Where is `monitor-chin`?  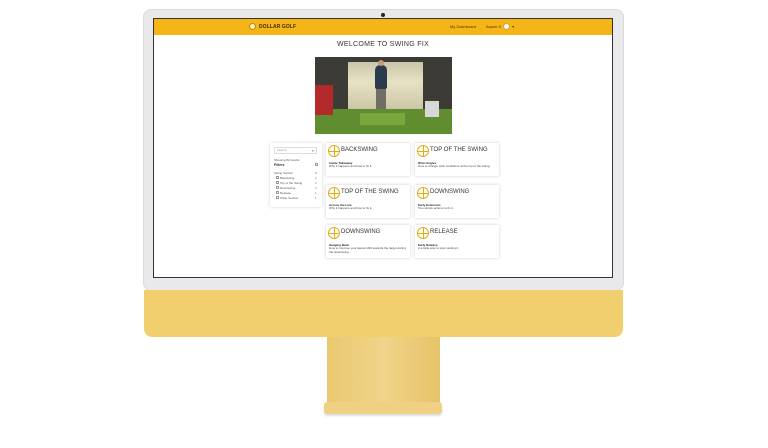
monitor-chin is located at coordinates (383, 313).